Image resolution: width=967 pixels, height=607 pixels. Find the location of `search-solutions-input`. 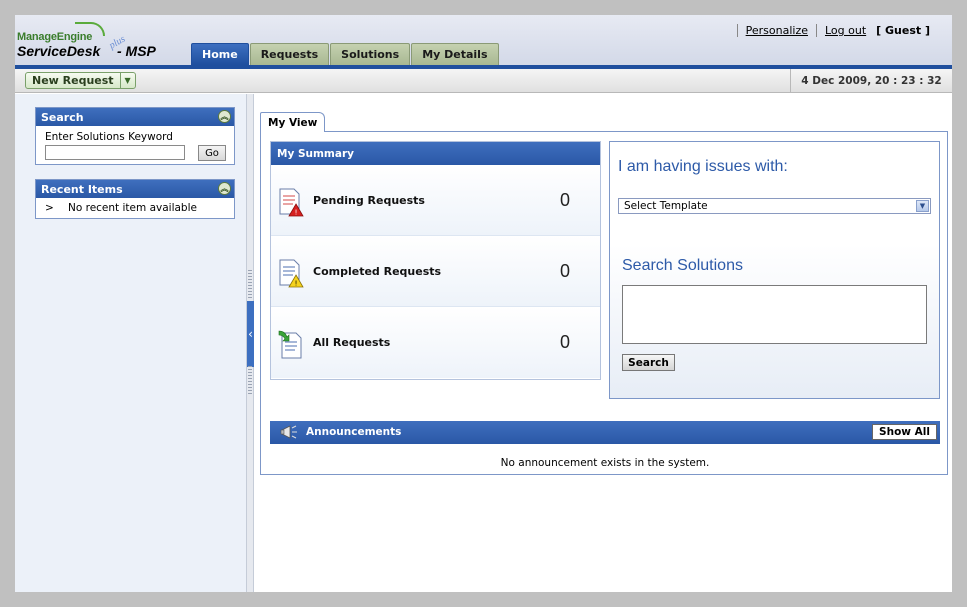

search-solutions-input is located at coordinates (774, 314).